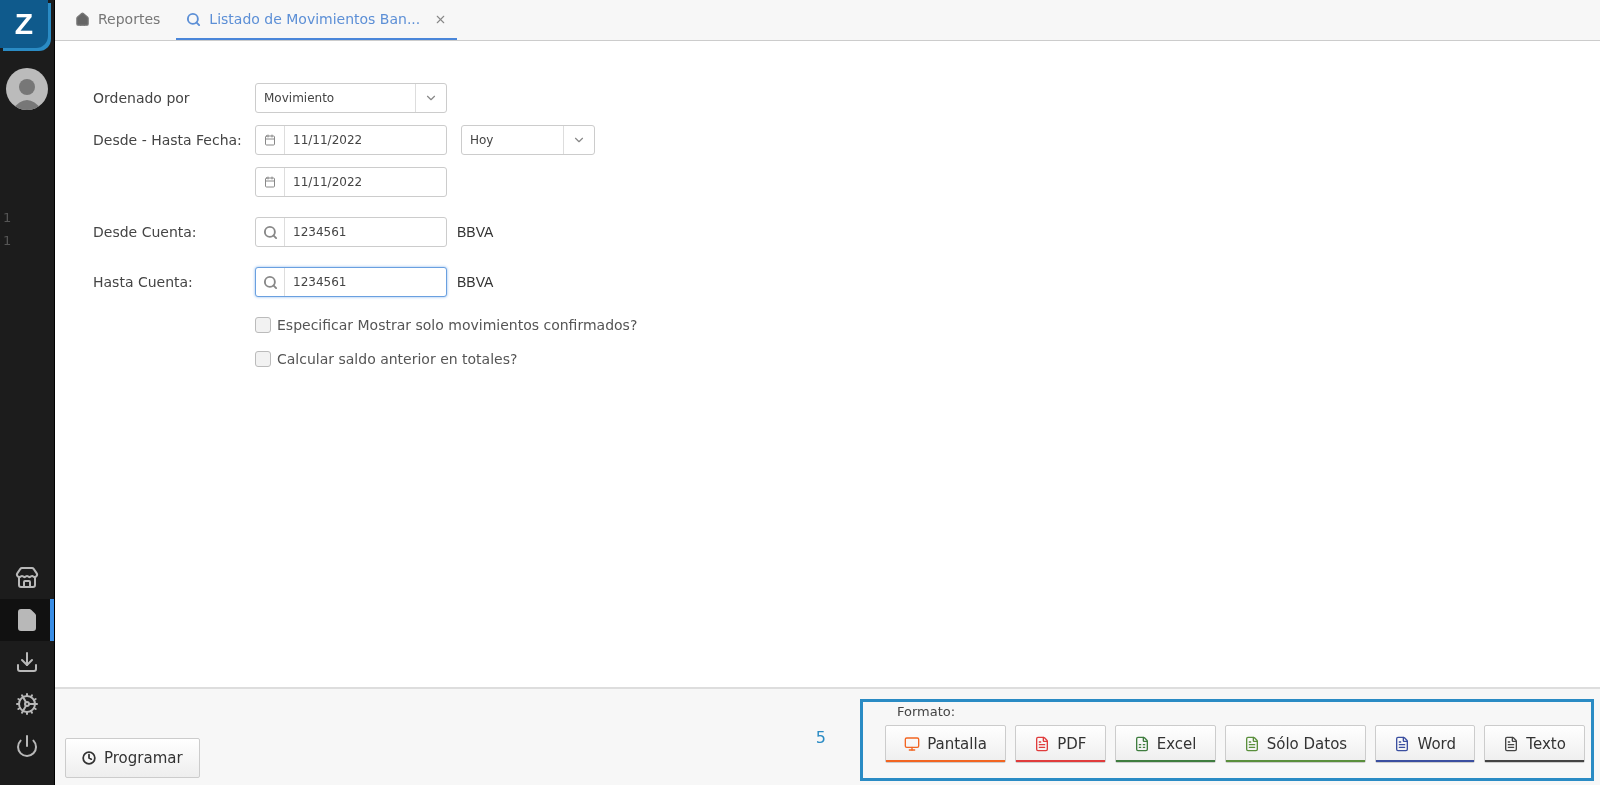 The height and width of the screenshot is (785, 1600). Describe the element at coordinates (27, 578) in the screenshot. I see `store-icon` at that location.